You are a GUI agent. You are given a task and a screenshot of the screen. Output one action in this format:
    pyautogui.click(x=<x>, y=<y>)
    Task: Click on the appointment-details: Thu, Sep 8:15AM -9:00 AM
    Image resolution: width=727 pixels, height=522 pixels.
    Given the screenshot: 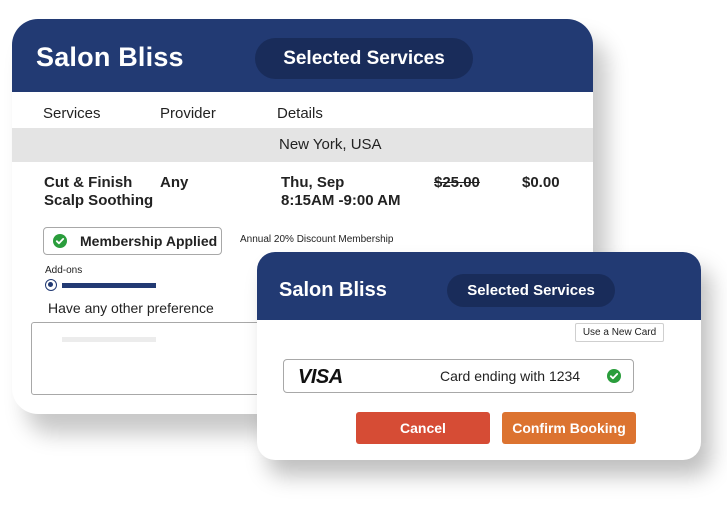 What is the action you would take?
    pyautogui.click(x=340, y=192)
    